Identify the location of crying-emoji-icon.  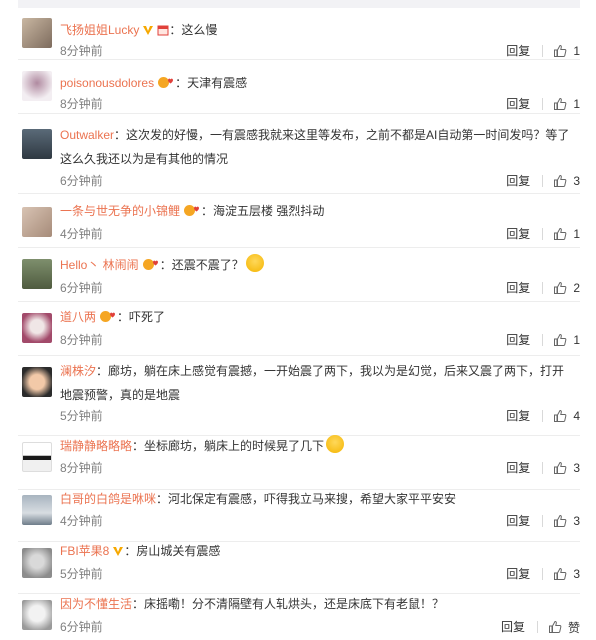
(254, 263).